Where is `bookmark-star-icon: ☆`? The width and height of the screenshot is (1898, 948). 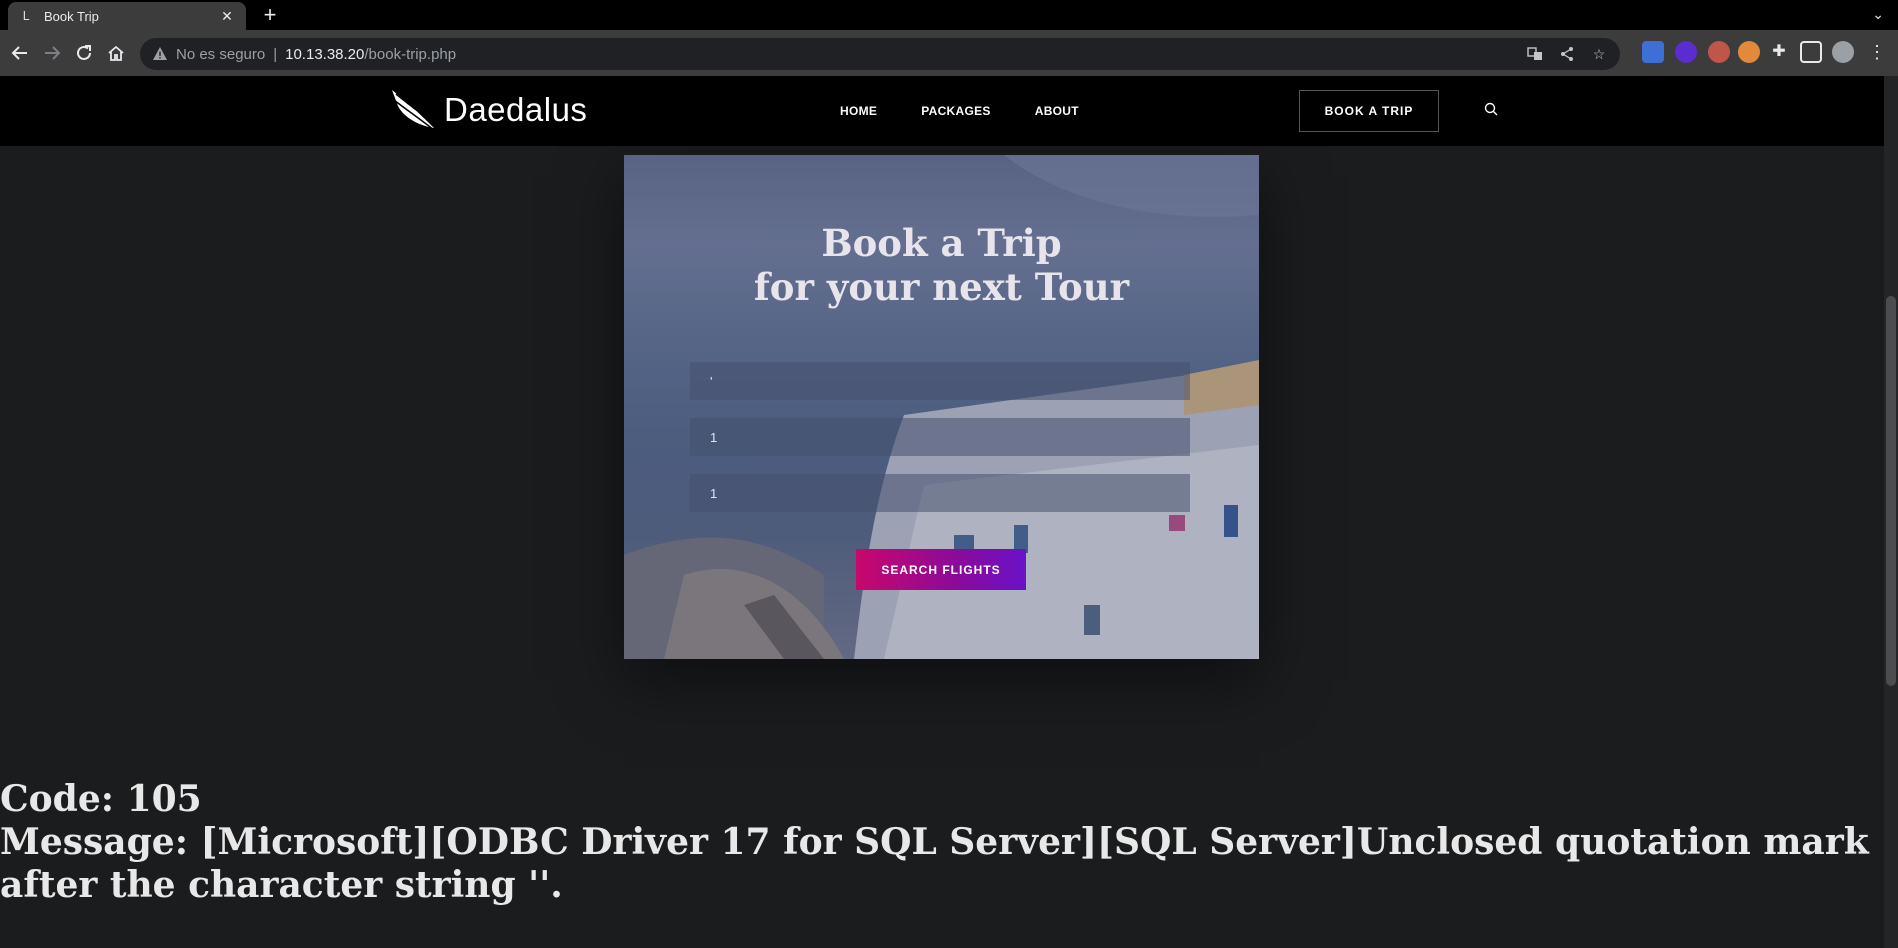 bookmark-star-icon: ☆ is located at coordinates (1599, 54).